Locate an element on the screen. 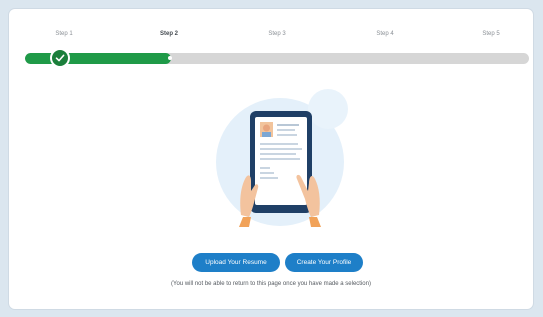 This screenshot has width=543, height=317. step-label-3: Step 3 is located at coordinates (277, 34).